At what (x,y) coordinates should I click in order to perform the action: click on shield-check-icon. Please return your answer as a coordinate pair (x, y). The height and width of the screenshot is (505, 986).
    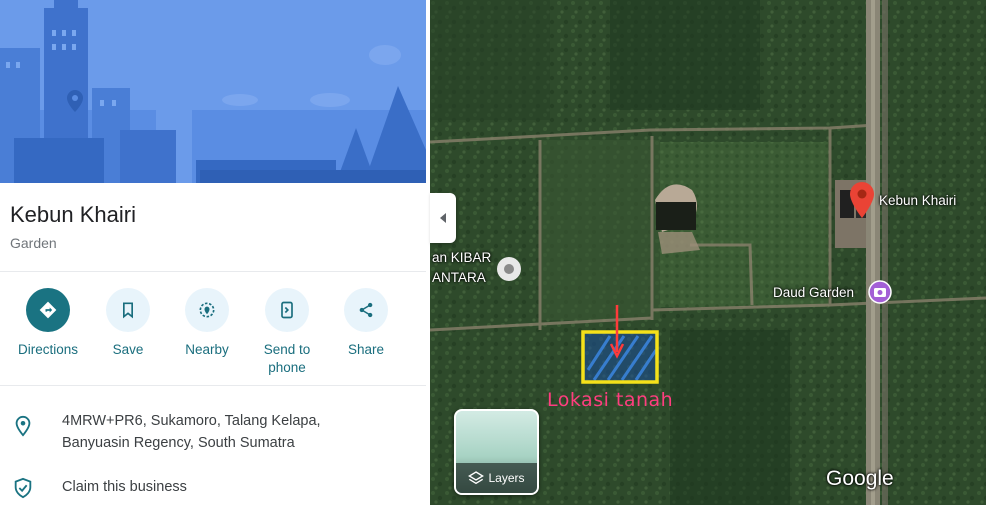
    Looking at the image, I should click on (23, 488).